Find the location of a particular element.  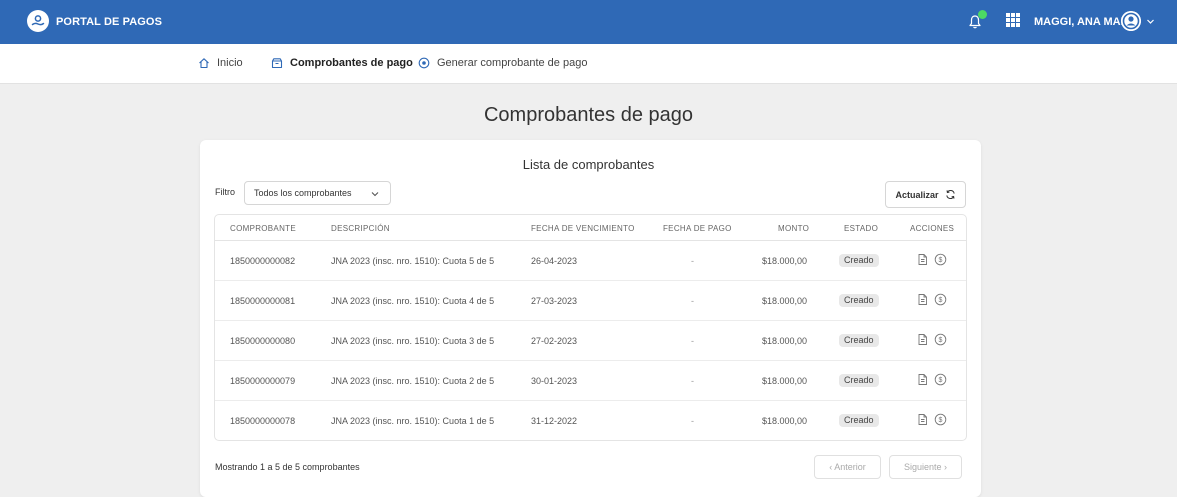

column-header-comprobante: COMPROBANTE is located at coordinates (263, 228).